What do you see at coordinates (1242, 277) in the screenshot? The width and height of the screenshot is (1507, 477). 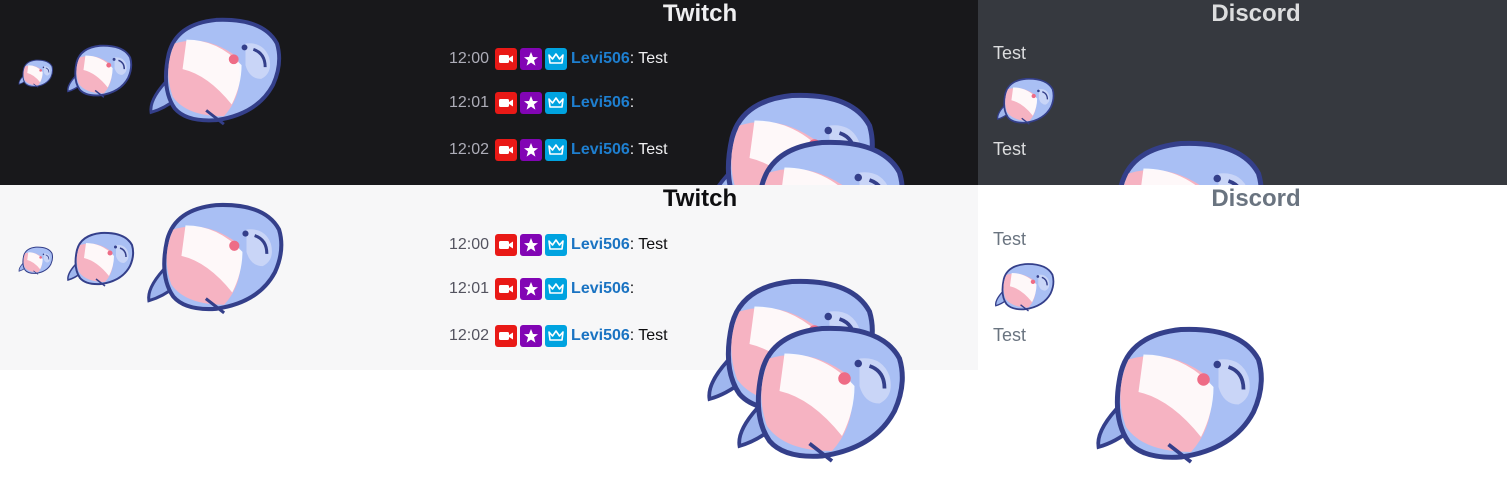 I see `discord-light-panel: Discord Test Test` at bounding box center [1242, 277].